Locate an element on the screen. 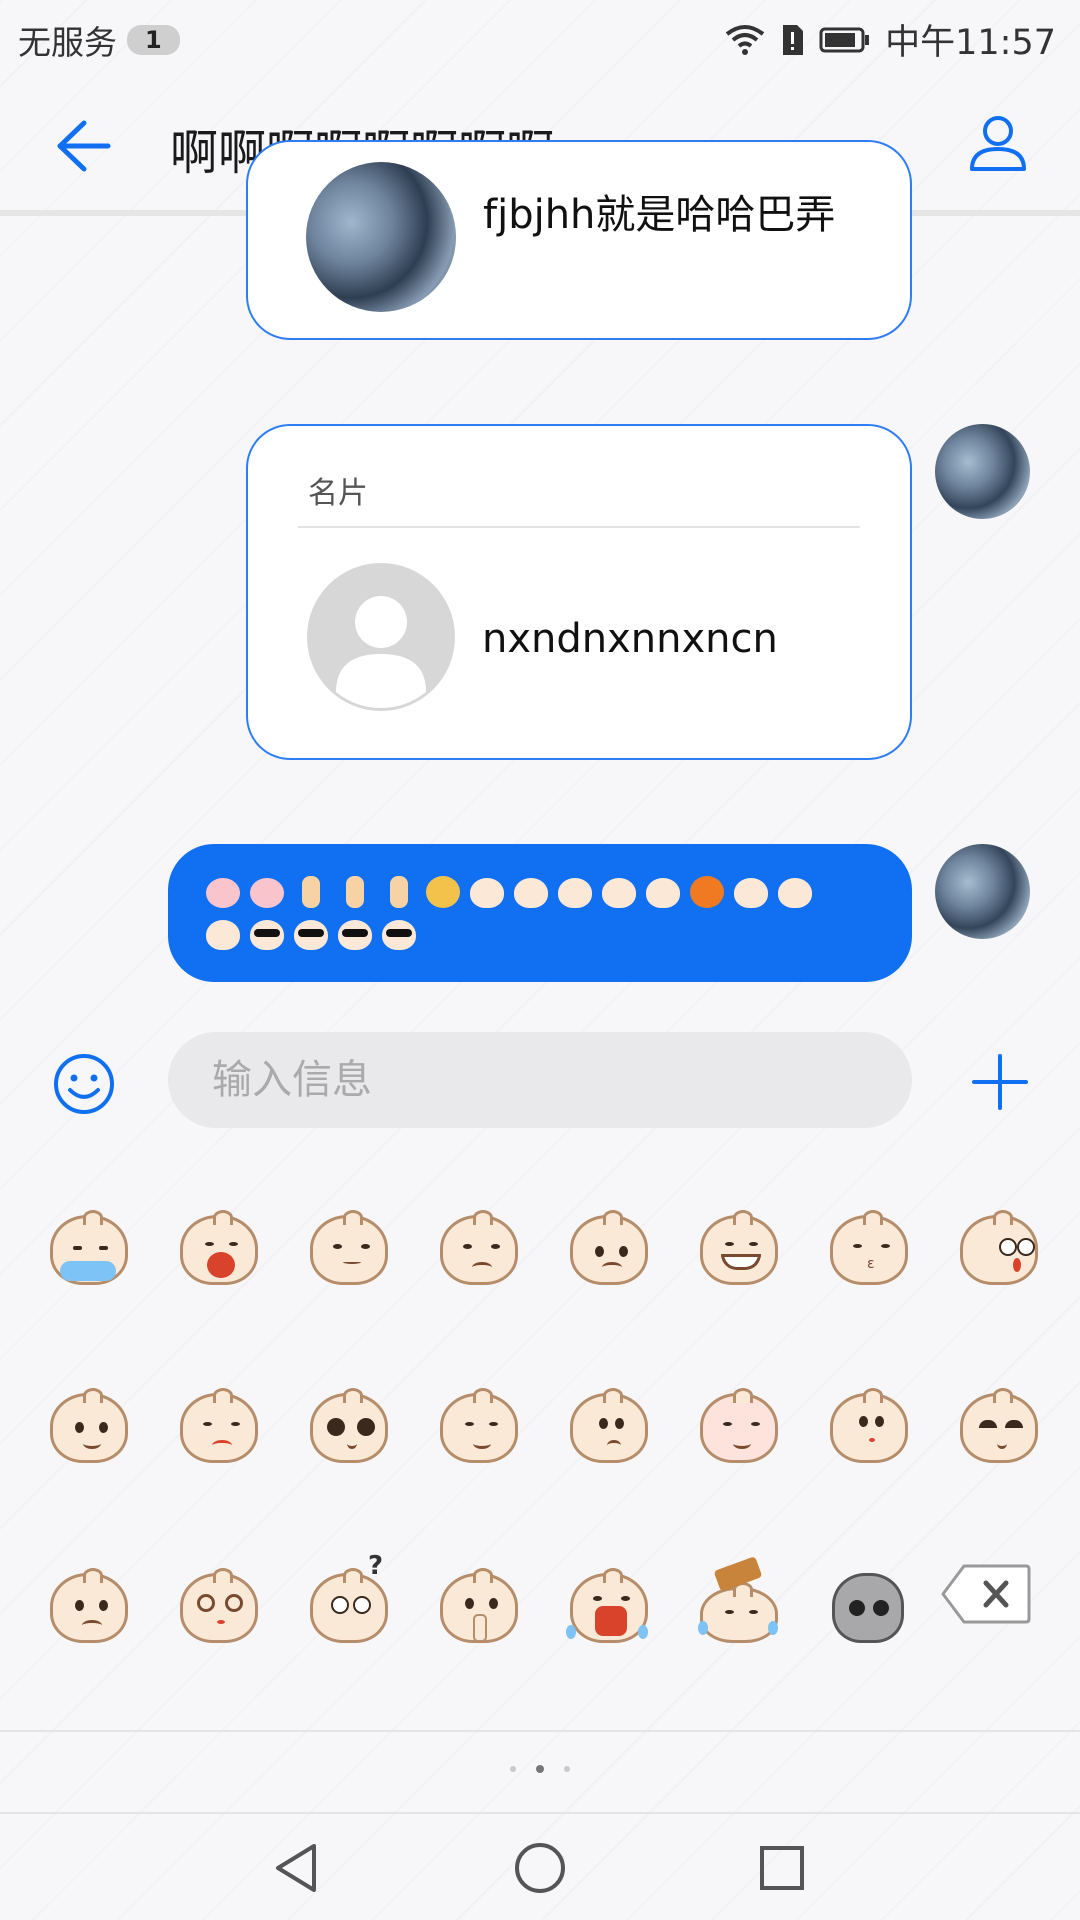 Image resolution: width=1080 pixels, height=1920 pixels. bun-pout-icon is located at coordinates (89, 1606).